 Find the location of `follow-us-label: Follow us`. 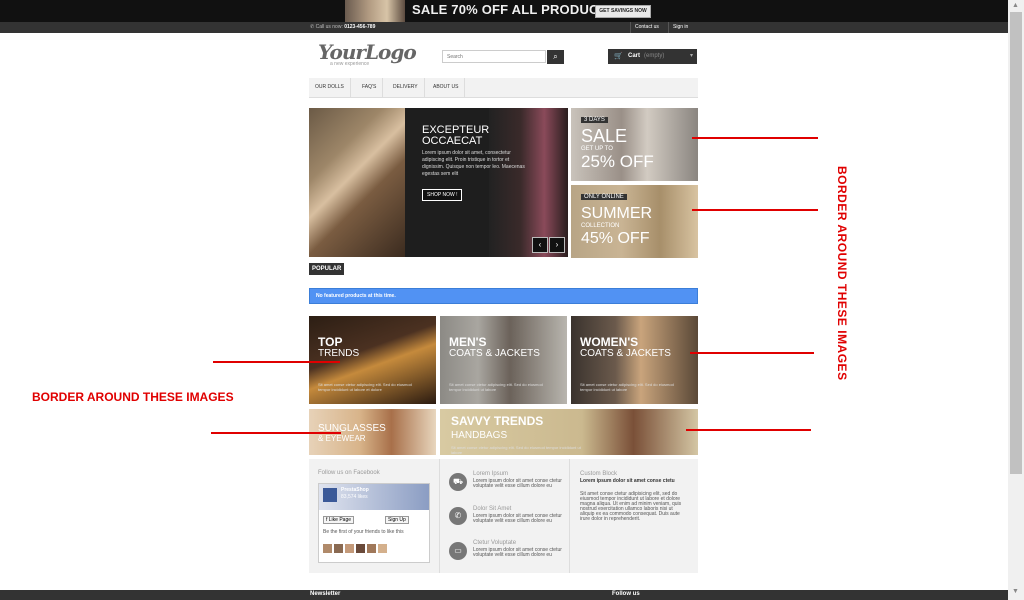

follow-us-label: Follow us is located at coordinates (626, 594).